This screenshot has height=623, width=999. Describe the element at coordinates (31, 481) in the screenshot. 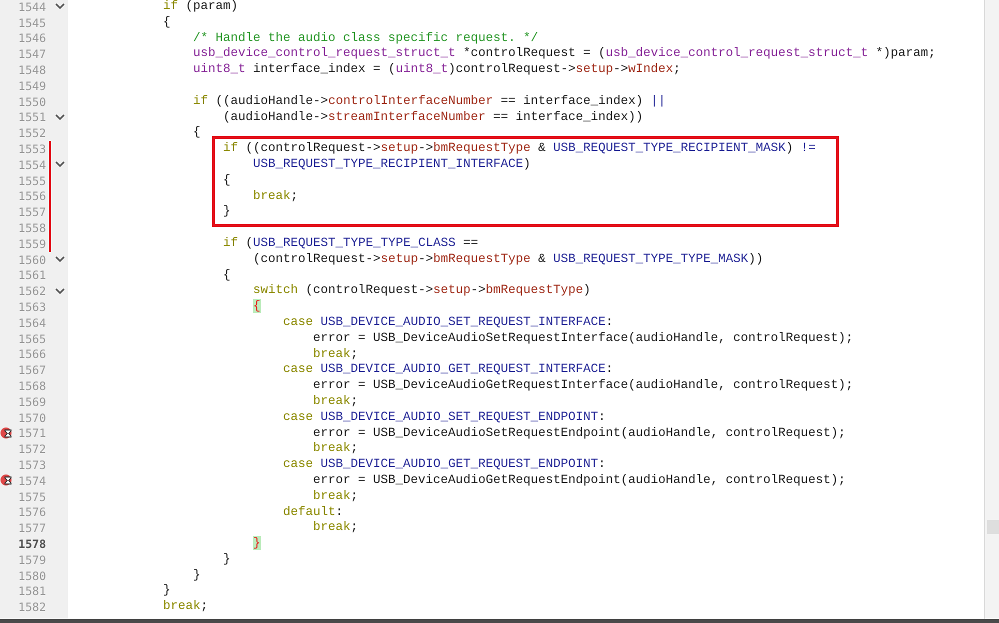

I see `line-number: 1574` at that location.